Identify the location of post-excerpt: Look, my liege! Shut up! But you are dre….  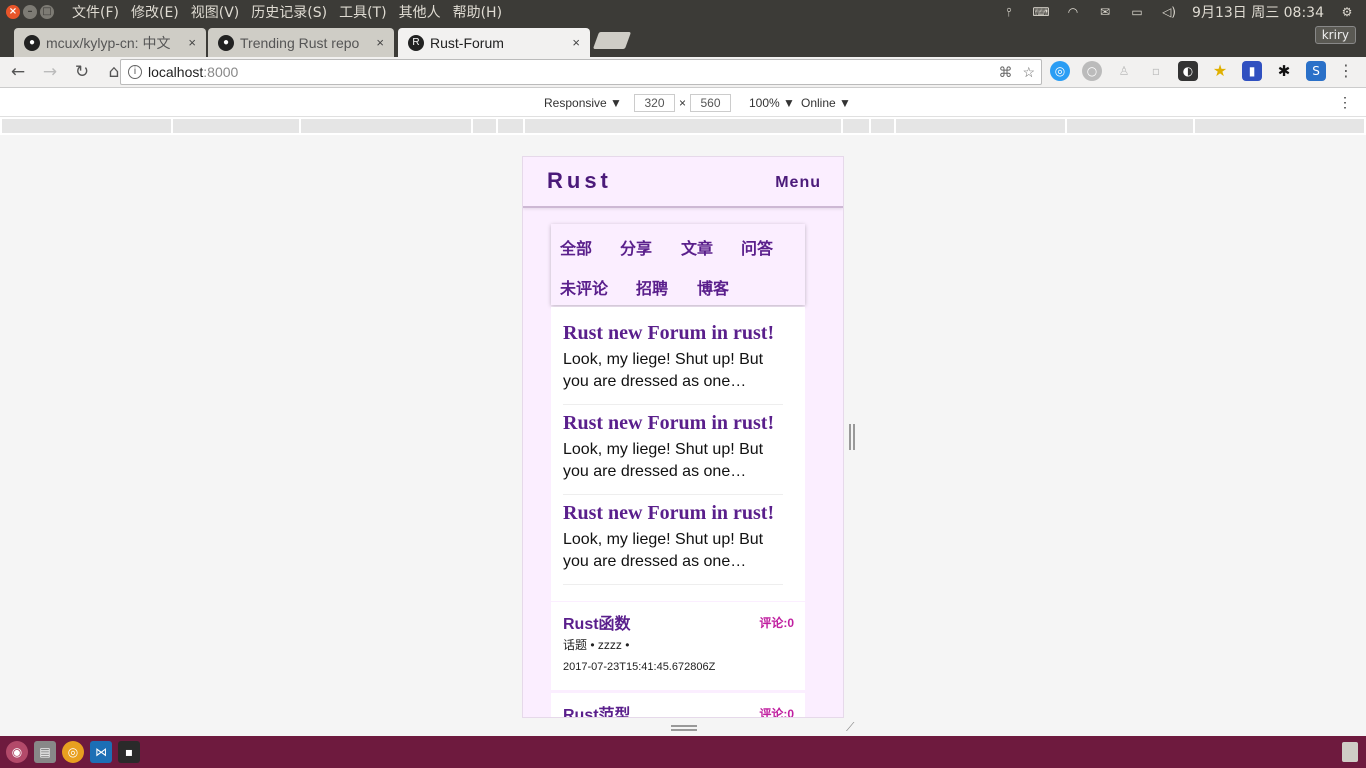
(663, 460).